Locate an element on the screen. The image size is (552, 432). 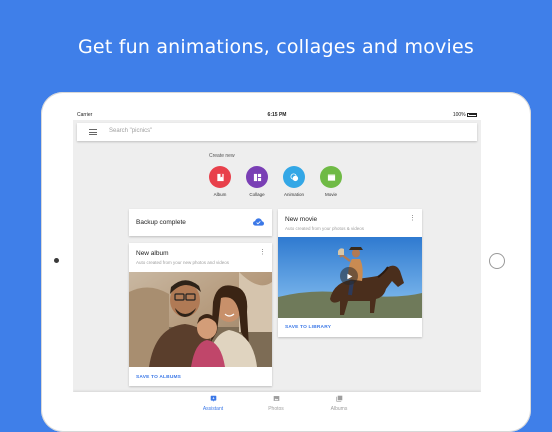
home-button is located at coordinates (497, 261).